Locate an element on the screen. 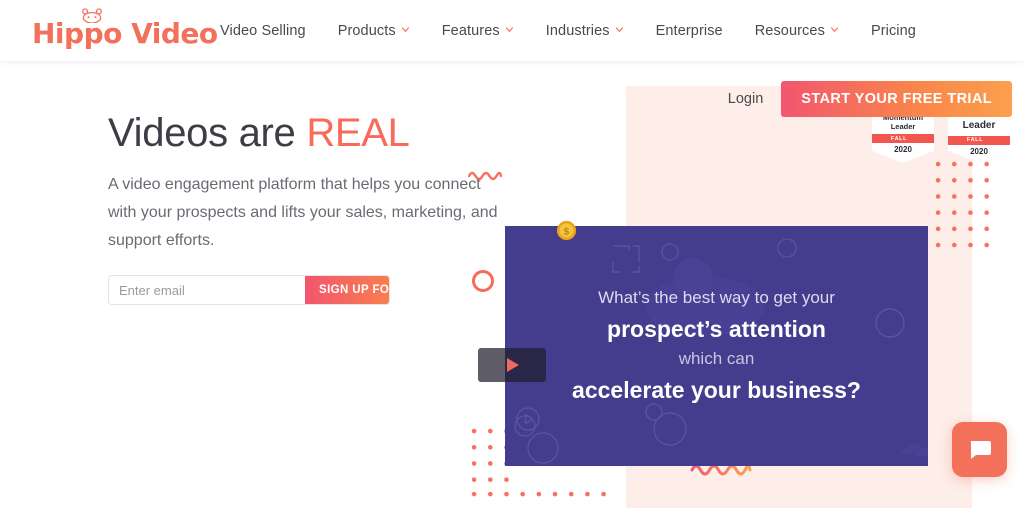  nav-label: Resources is located at coordinates (789, 30).